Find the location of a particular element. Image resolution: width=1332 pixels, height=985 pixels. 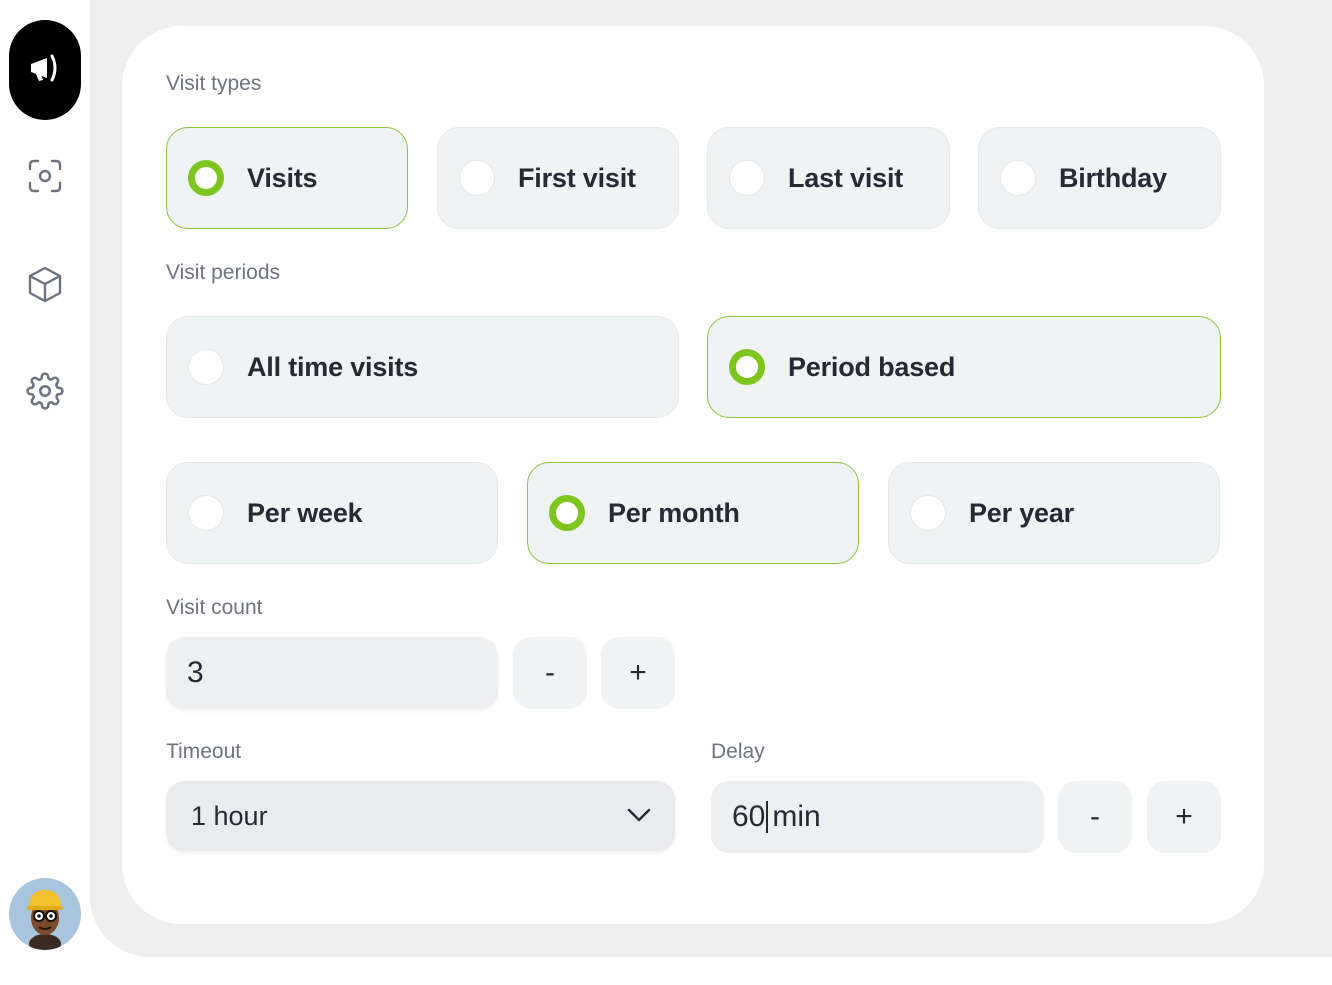

period-per-year: Per year is located at coordinates (1054, 513).